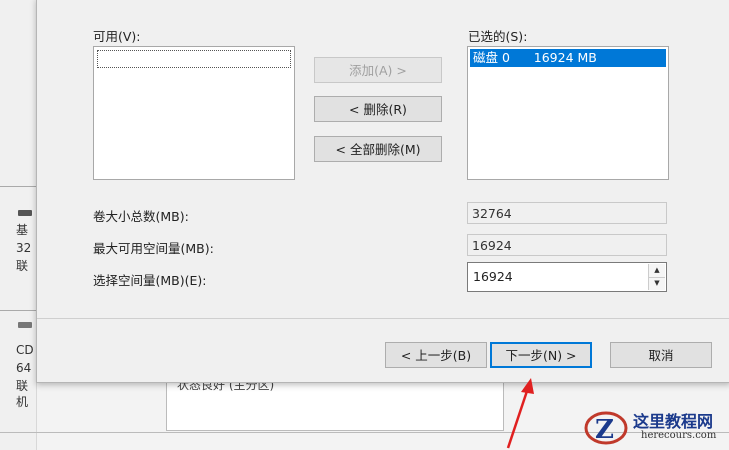 The image size is (729, 450). I want to click on selected-label: 已选的(S):, so click(498, 36).